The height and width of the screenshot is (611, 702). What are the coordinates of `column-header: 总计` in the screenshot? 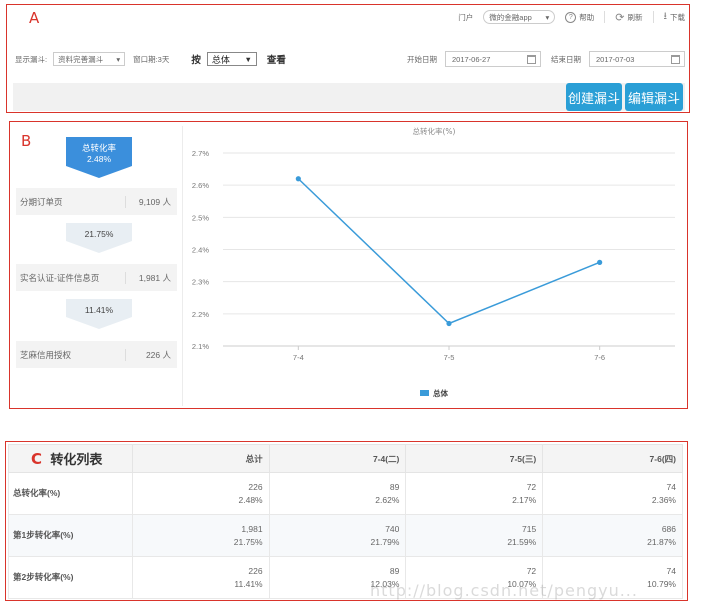 It's located at (200, 458).